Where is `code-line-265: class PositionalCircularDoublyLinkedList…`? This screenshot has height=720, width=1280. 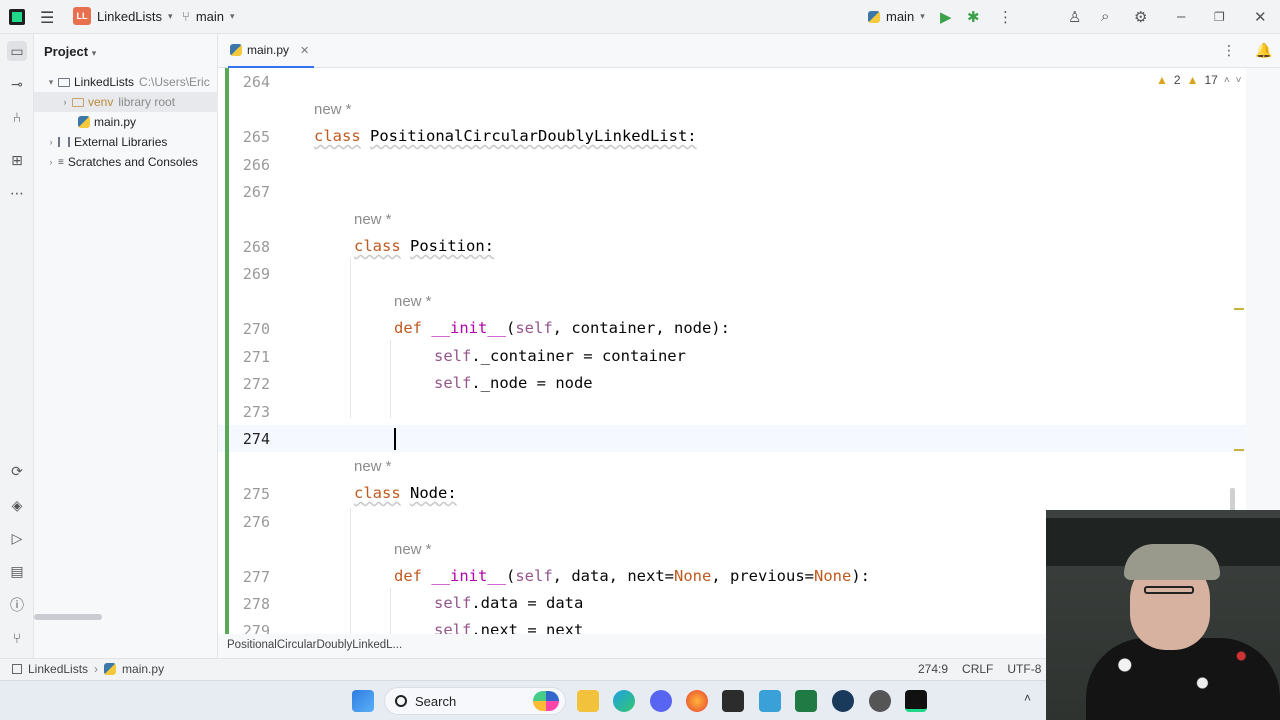
code-line-265: class PositionalCircularDoublyLinkedList… is located at coordinates (505, 136).